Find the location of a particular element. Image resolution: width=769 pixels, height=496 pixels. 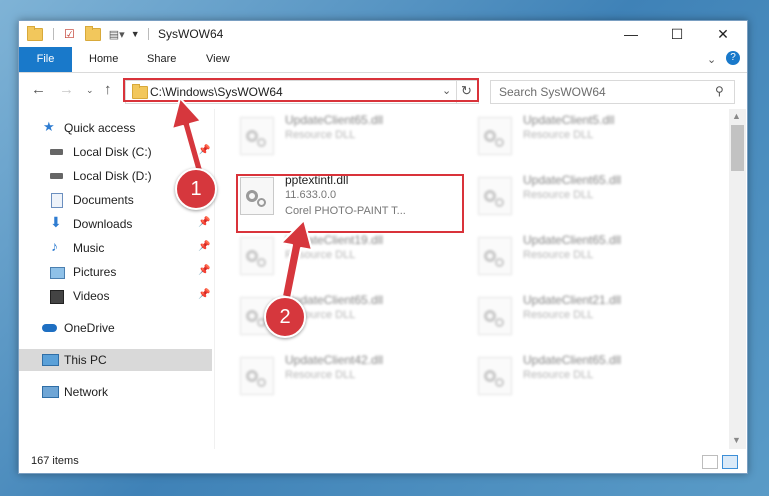

step-1-badge: 1 is located at coordinates (196, 189).